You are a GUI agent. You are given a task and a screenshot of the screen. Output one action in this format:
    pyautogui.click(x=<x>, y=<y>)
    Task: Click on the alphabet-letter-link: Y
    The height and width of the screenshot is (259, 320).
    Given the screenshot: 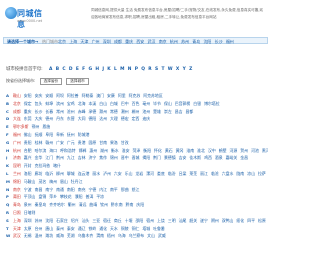 What is the action you would take?
    pyautogui.click(x=184, y=69)
    